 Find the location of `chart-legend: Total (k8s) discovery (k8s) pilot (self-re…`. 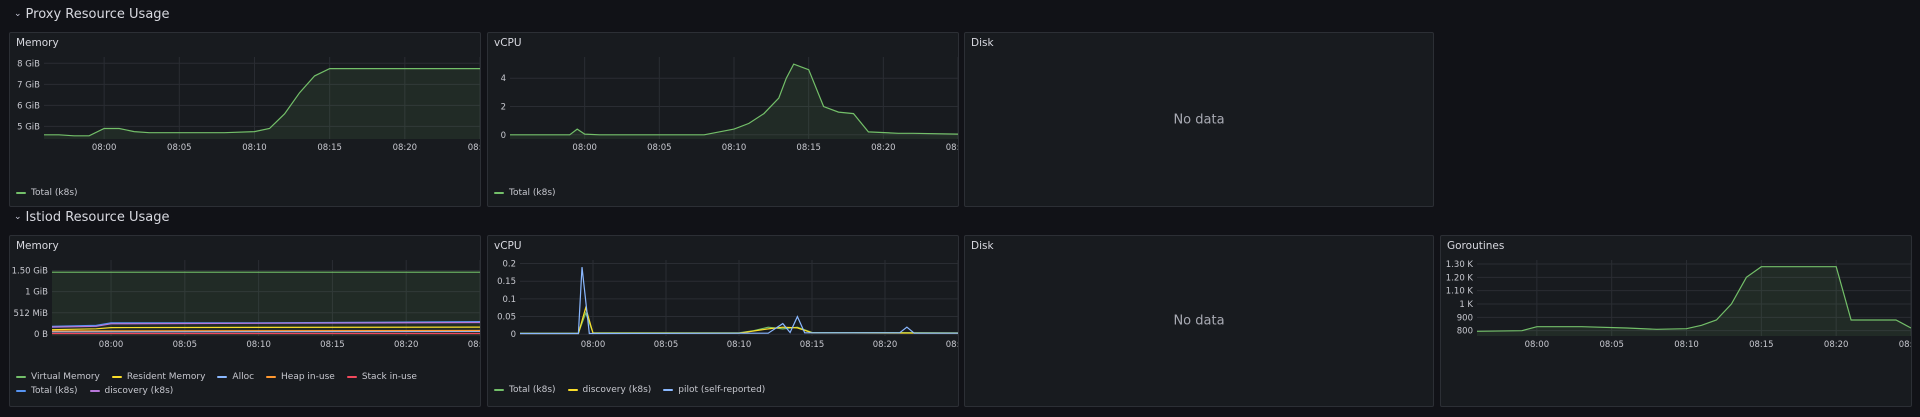

chart-legend: Total (k8s) discovery (k8s) pilot (self-re… is located at coordinates (723, 390).